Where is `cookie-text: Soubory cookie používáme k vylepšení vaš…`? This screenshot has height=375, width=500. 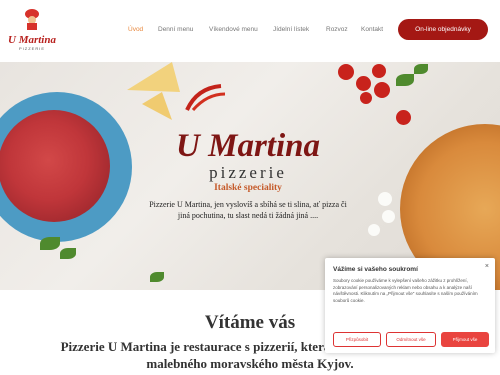
cookie-text: Soubory cookie používáme k vylepšení vaš… is located at coordinates (405, 290).